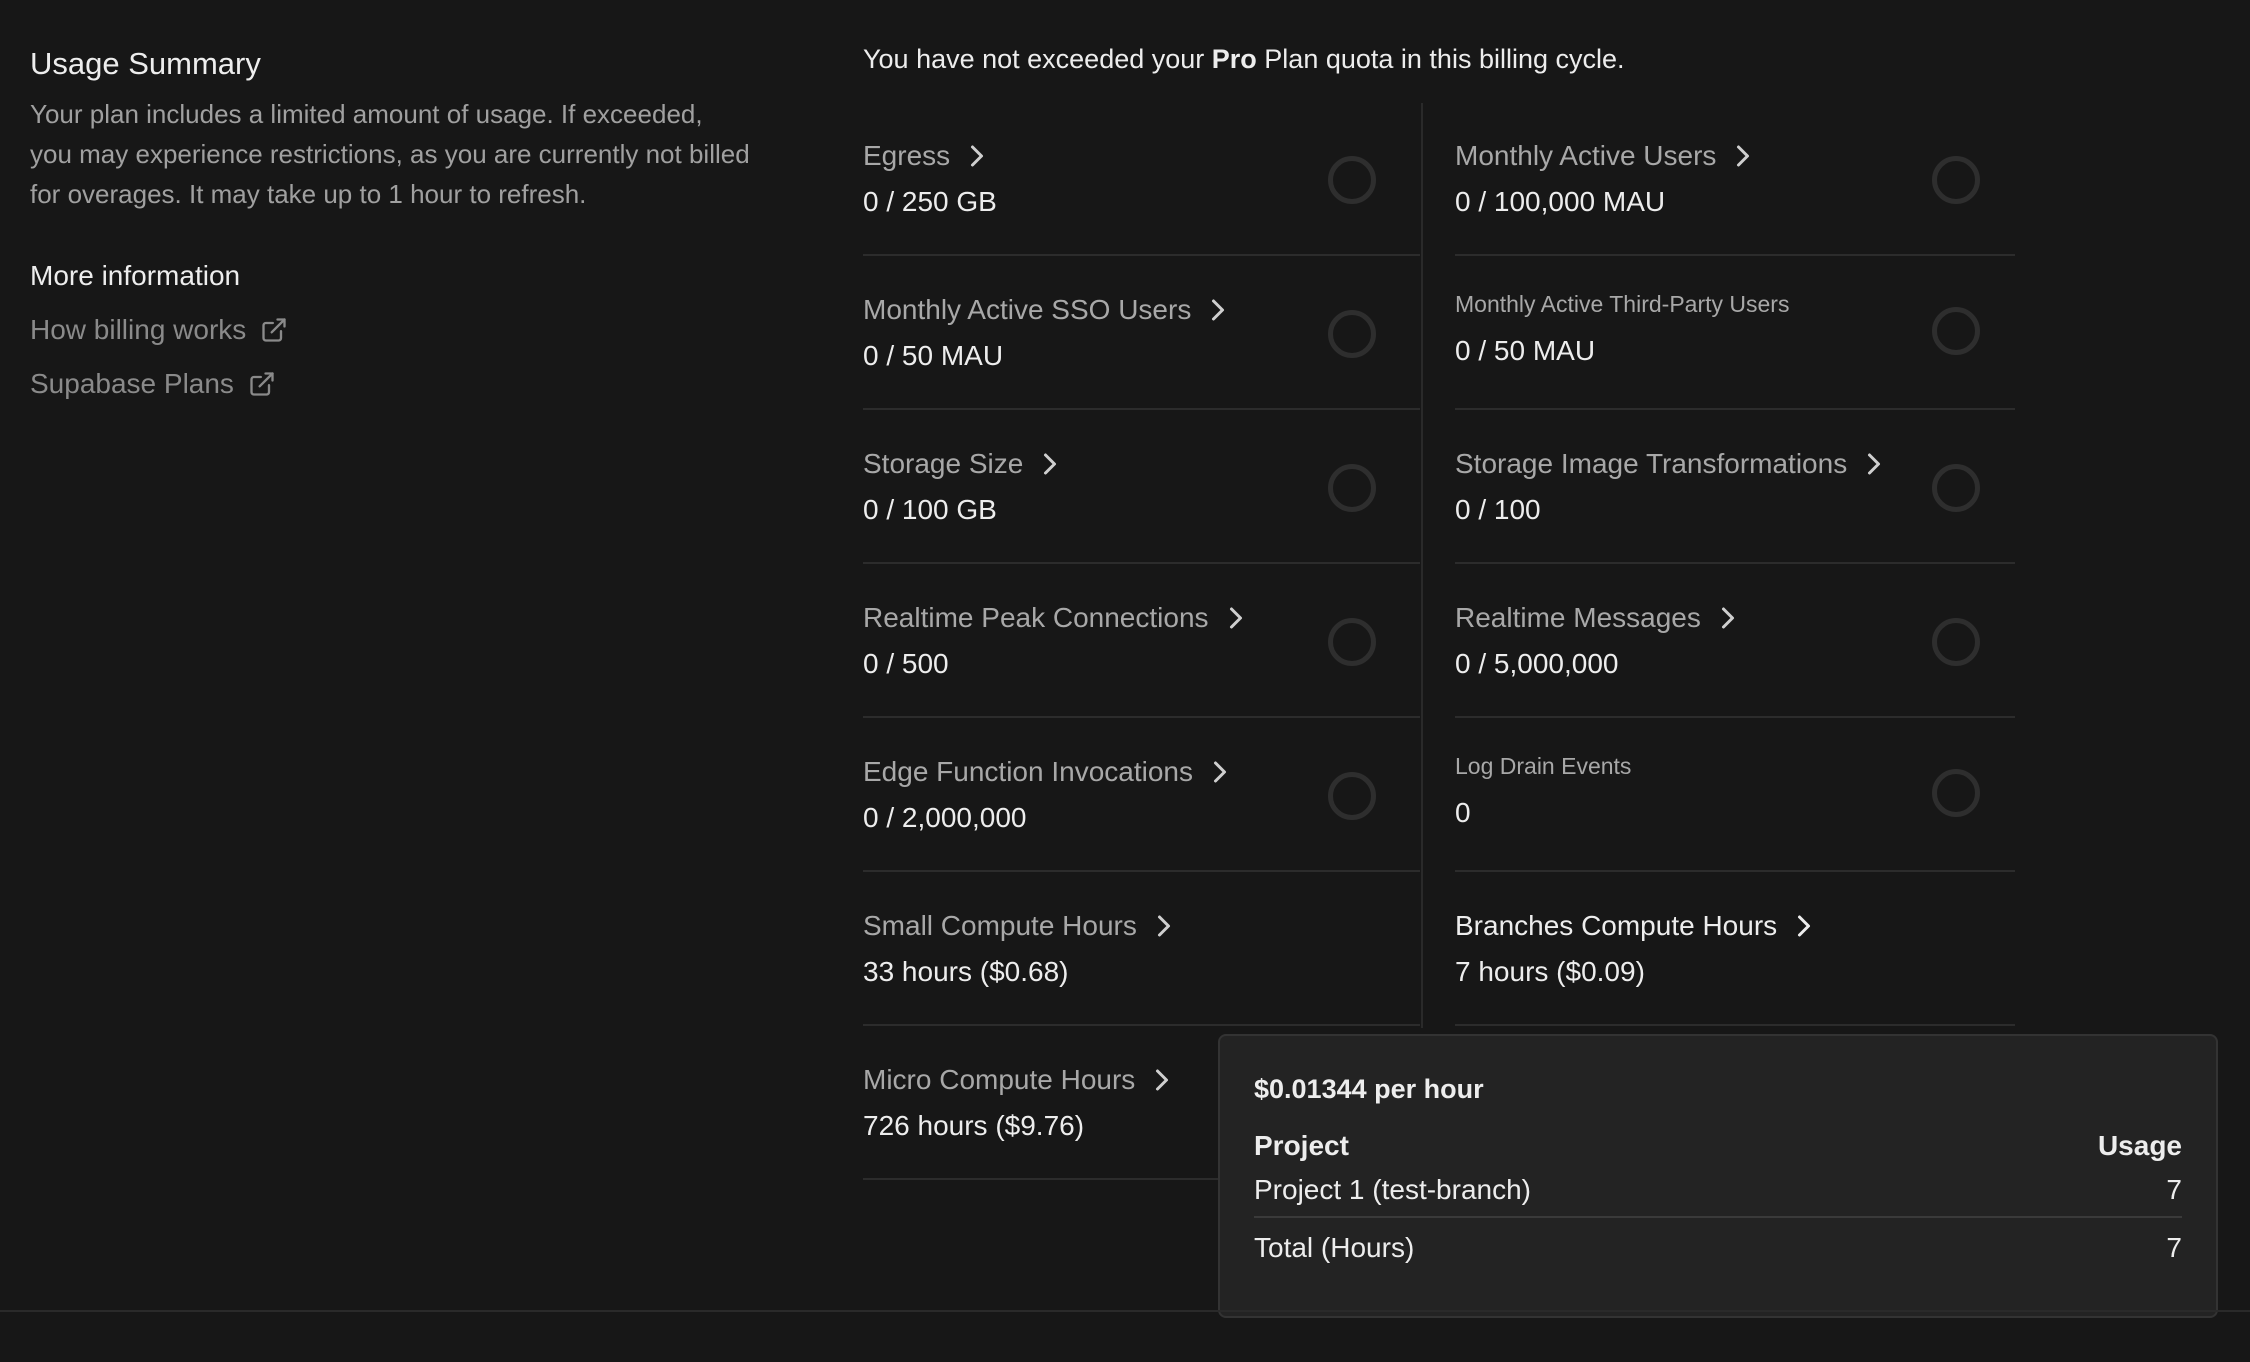 The height and width of the screenshot is (1362, 2250). Describe the element at coordinates (2139, 1145) in the screenshot. I see `tooltip-col-usage: Usage` at that location.